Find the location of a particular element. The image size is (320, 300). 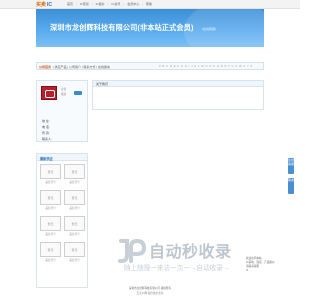

online-service-link: (在线客服) is located at coordinates (209, 29).